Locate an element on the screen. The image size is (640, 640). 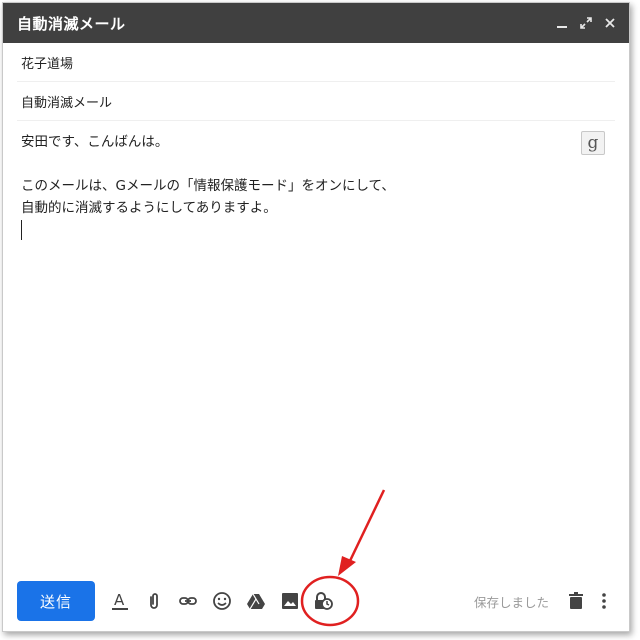
compose-titlebar: 自動消滅メール is located at coordinates (316, 23).